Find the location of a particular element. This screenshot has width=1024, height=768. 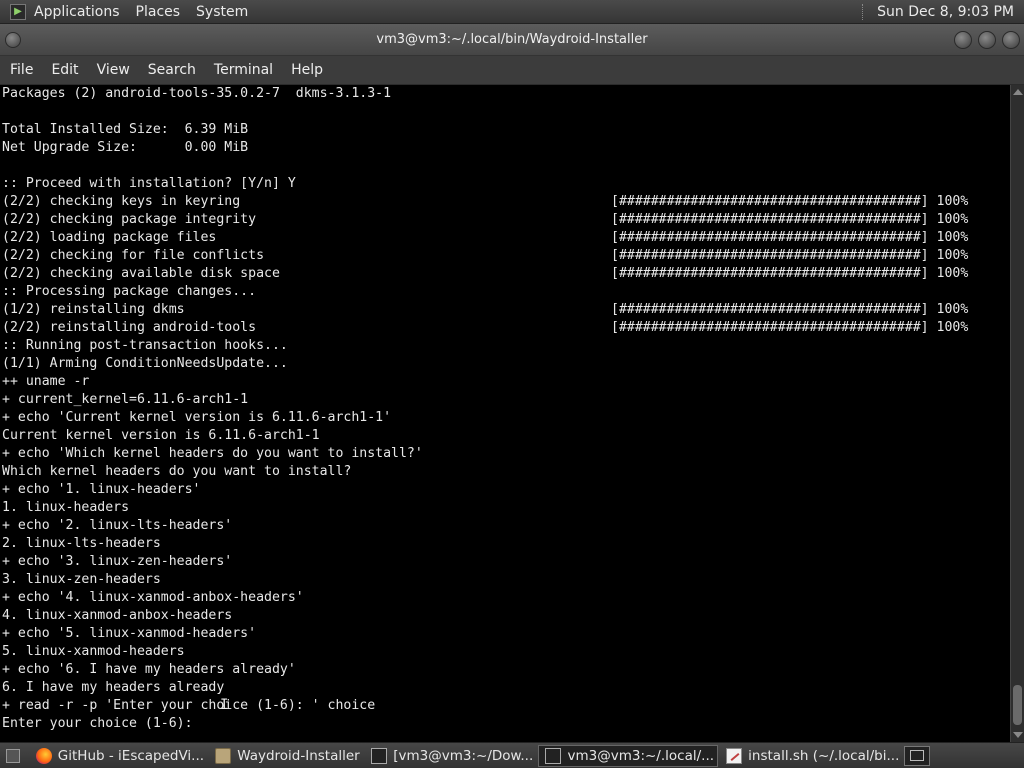

terminal-line-text: (2/2) checking keys in keyring is located at coordinates (121, 201).